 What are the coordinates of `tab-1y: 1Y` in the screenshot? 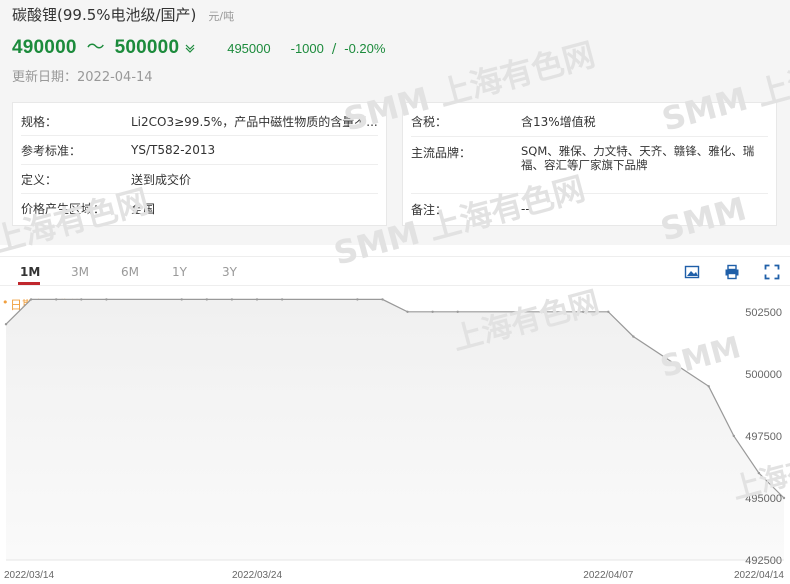 It's located at (179, 272).